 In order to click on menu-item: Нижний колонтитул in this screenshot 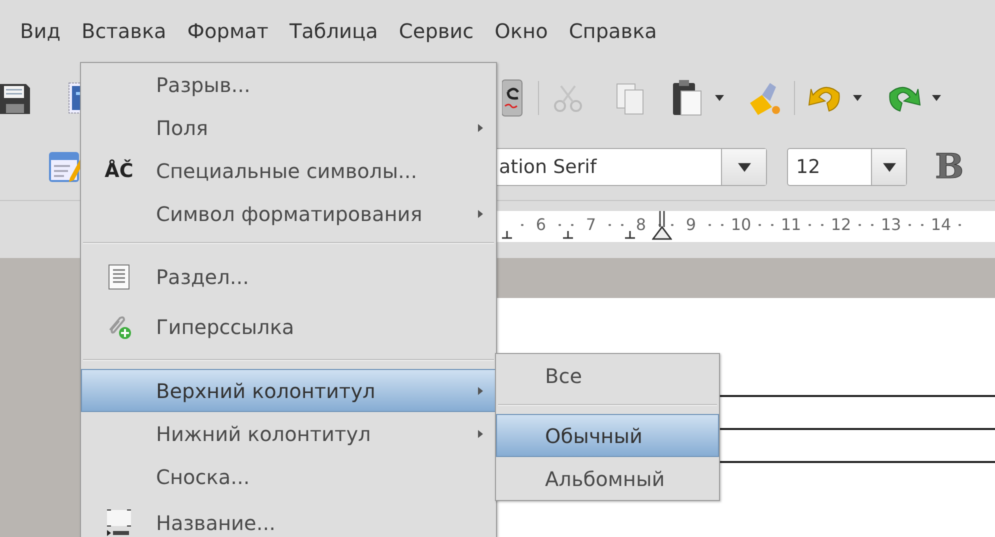, I will do `click(288, 433)`.